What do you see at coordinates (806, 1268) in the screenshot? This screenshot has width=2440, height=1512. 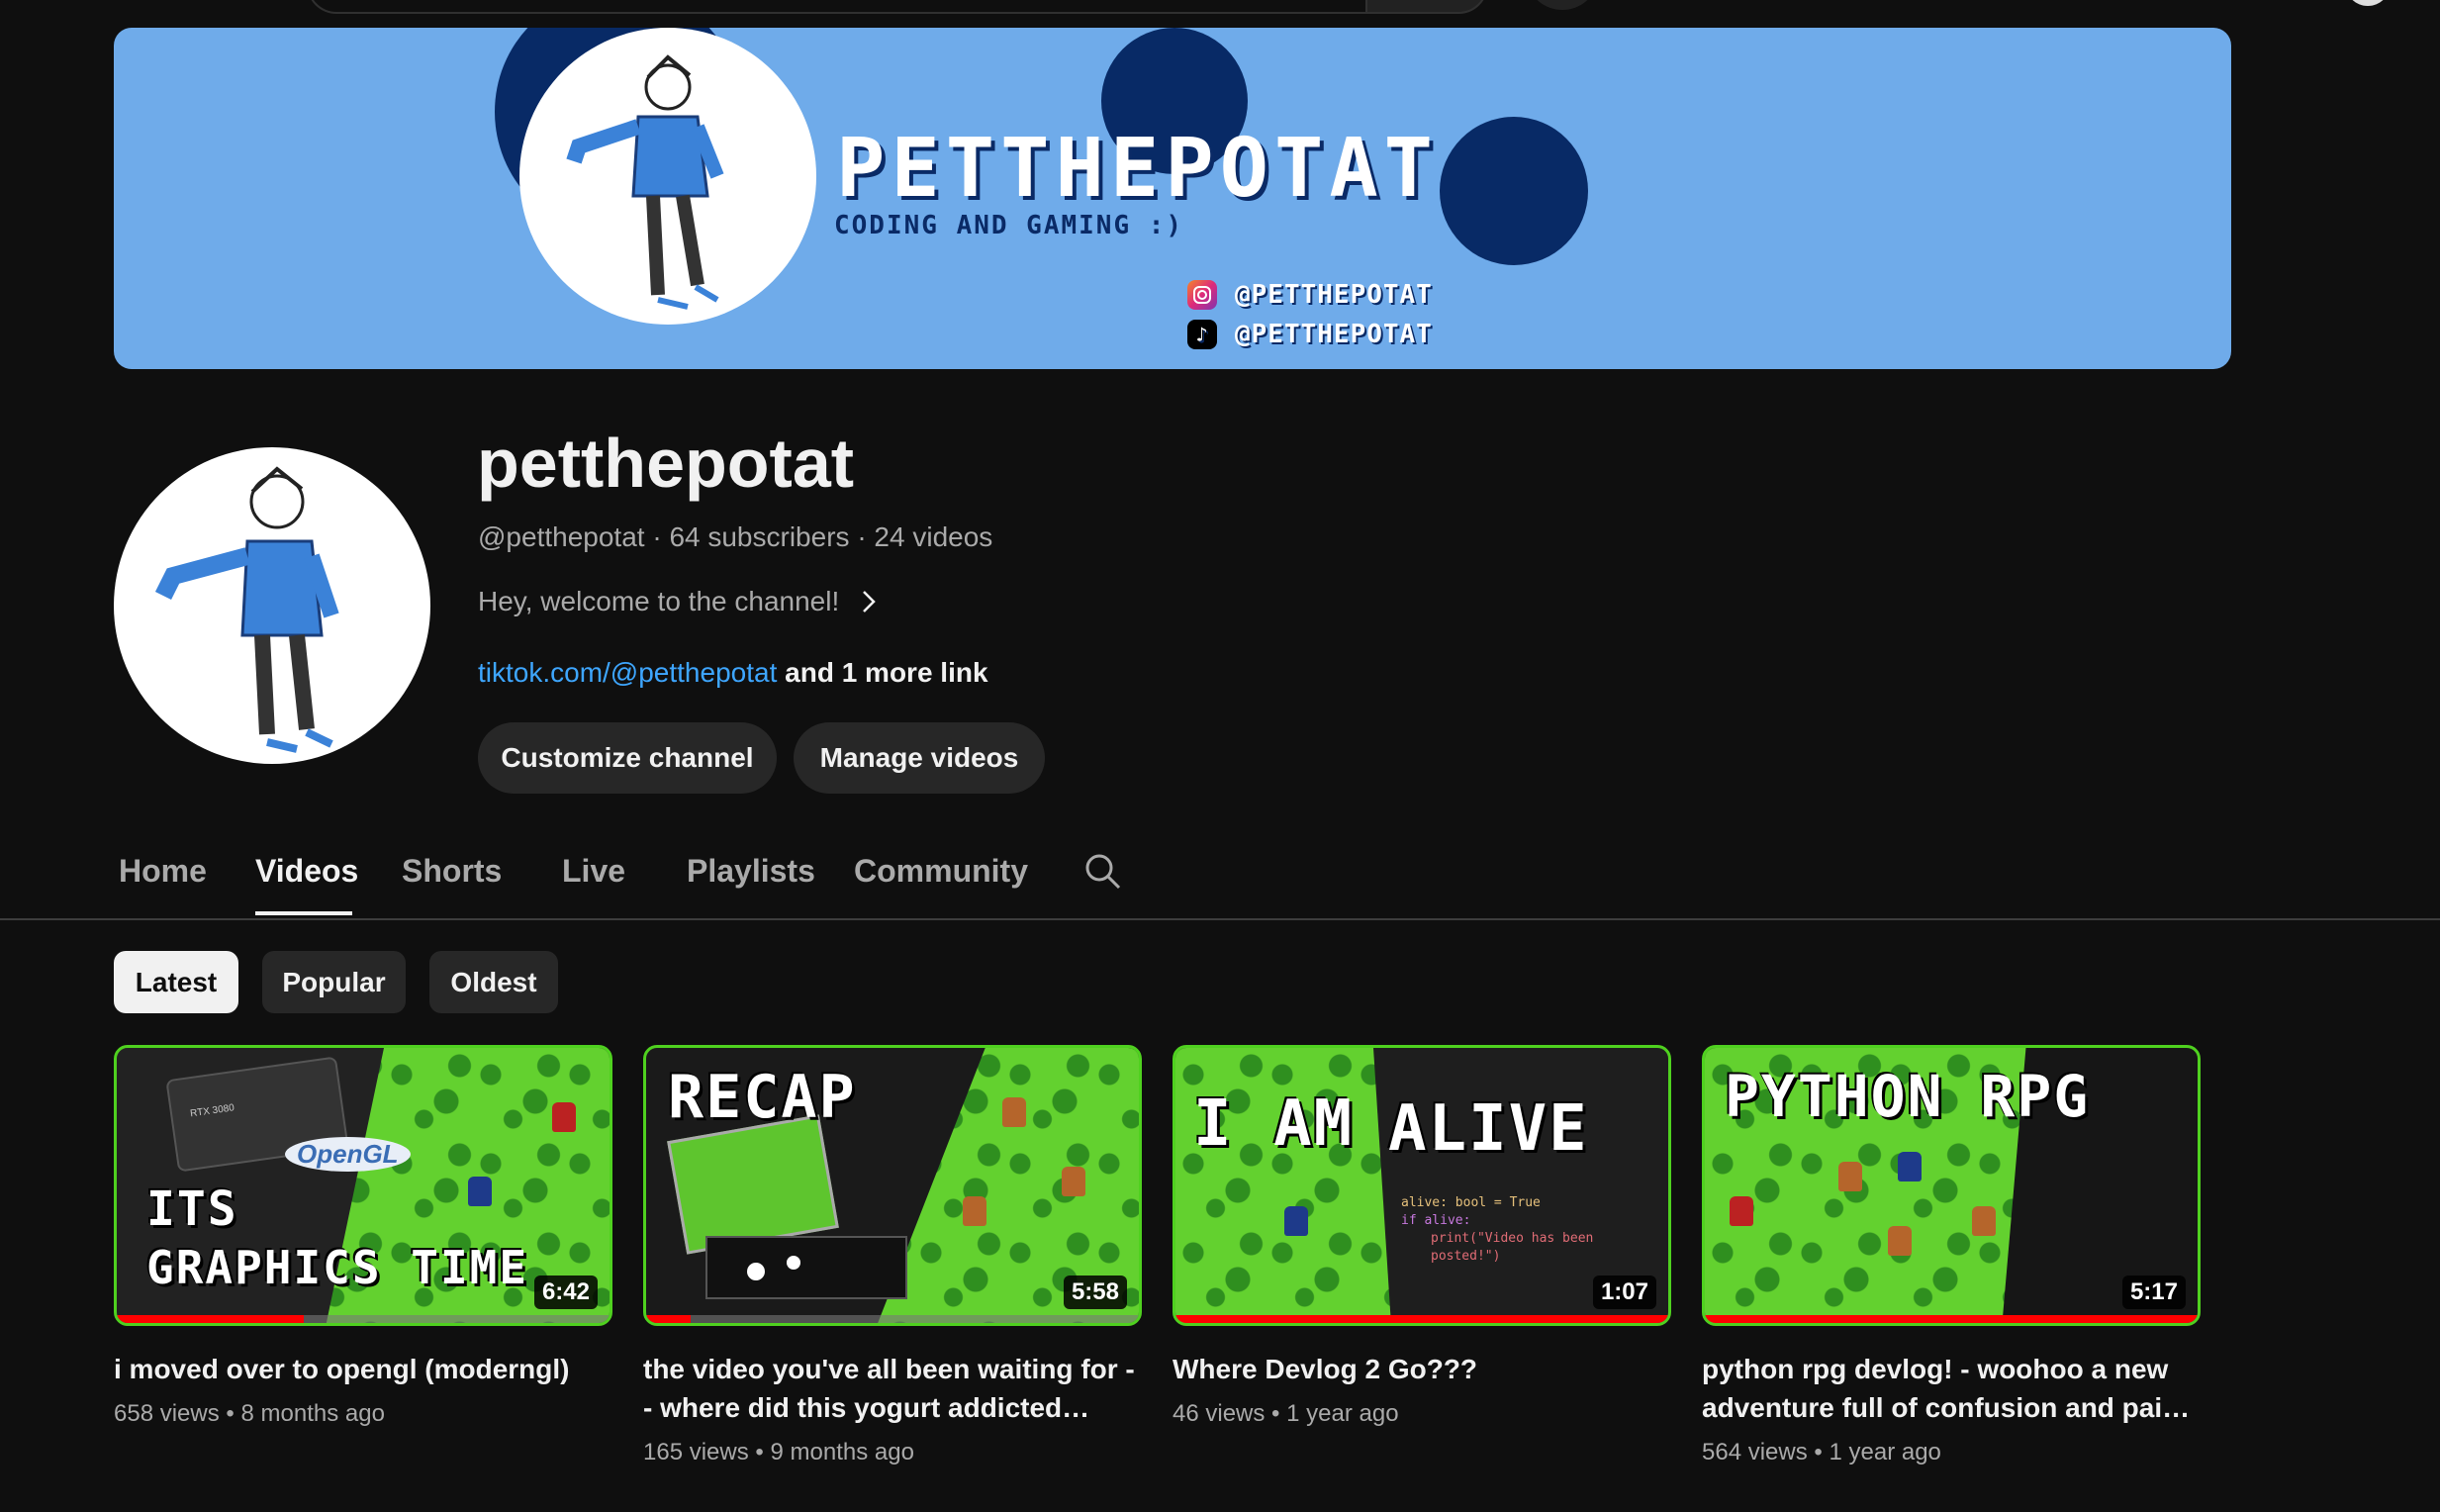 I see `screenshot-inset` at bounding box center [806, 1268].